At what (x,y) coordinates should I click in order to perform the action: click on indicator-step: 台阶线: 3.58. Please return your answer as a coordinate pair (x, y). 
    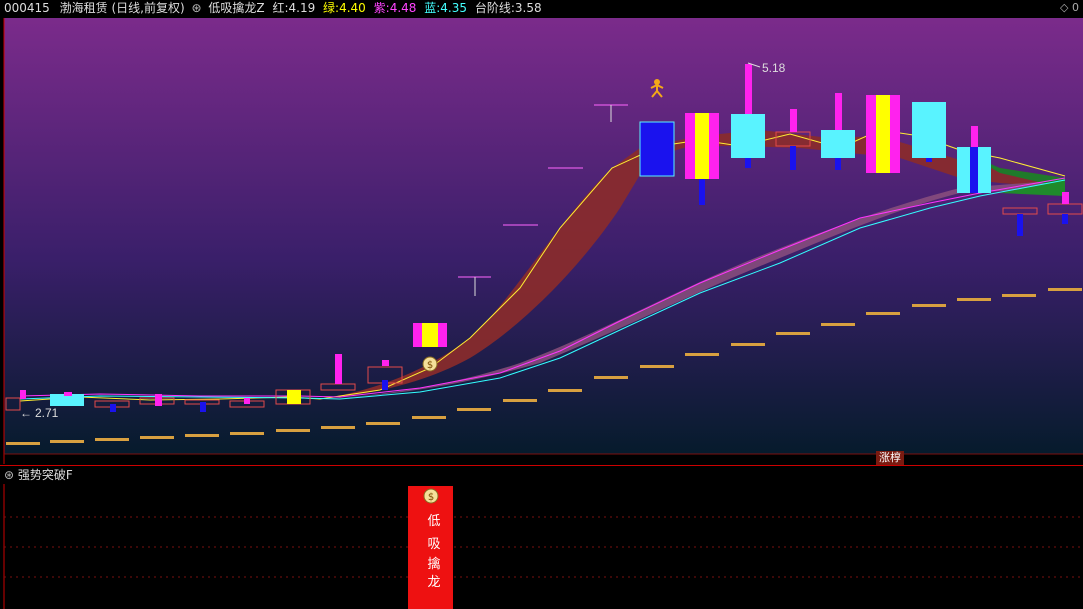
    Looking at the image, I should click on (508, 8).